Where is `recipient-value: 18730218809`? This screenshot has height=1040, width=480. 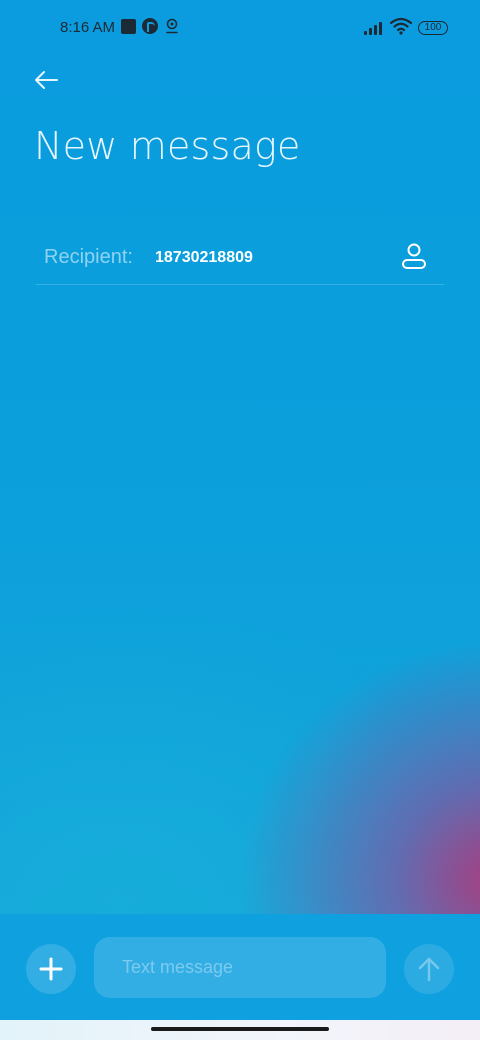 recipient-value: 18730218809 is located at coordinates (204, 258).